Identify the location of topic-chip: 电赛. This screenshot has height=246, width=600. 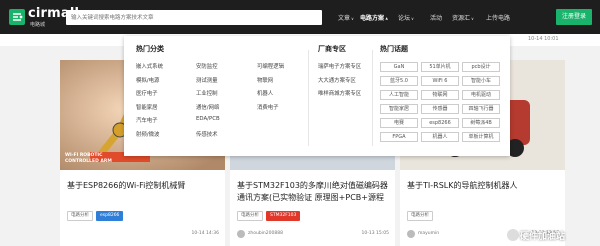
(399, 123).